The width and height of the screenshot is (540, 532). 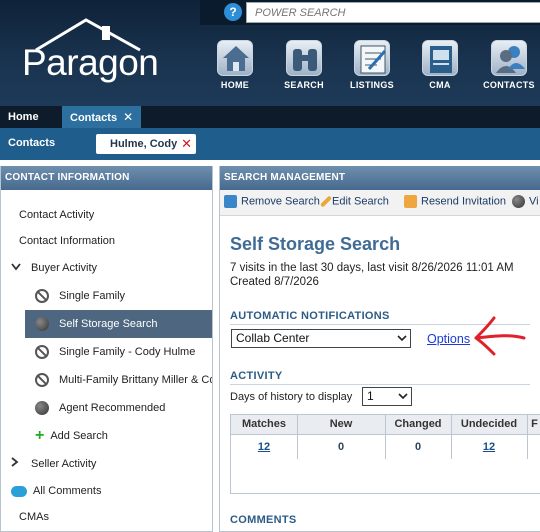 I want to click on trash-icon, so click(x=230, y=201).